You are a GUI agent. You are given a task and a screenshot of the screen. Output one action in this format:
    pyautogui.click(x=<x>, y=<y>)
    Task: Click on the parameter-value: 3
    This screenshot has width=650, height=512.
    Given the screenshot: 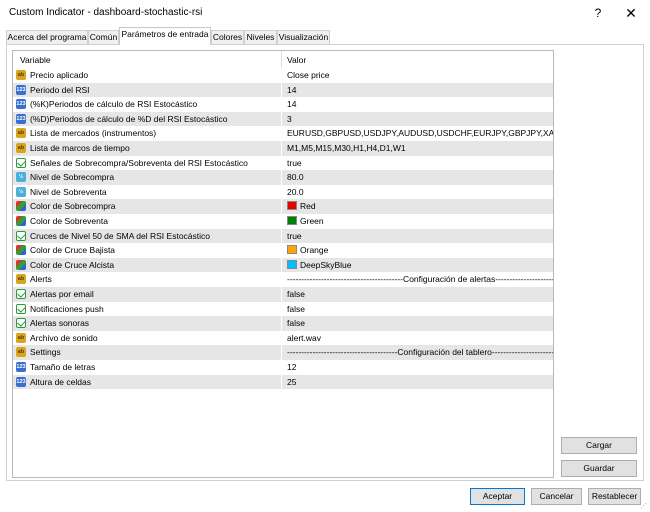 What is the action you would take?
    pyautogui.click(x=289, y=119)
    